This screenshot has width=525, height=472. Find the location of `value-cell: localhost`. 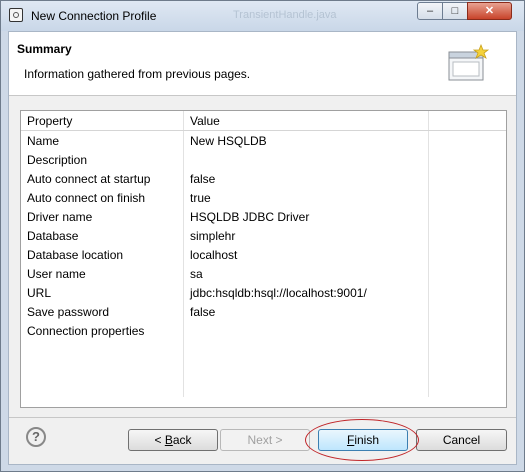

value-cell: localhost is located at coordinates (306, 254).